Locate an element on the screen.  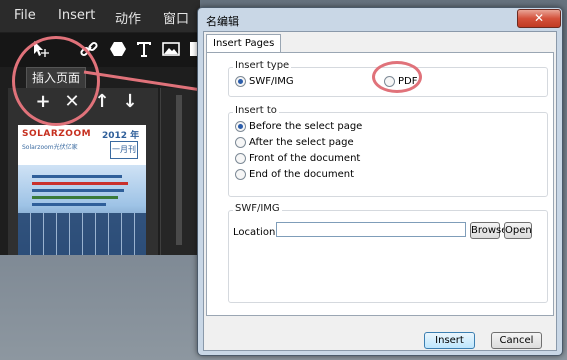
radio-before-select-page: Before the select page is located at coordinates (298, 126).